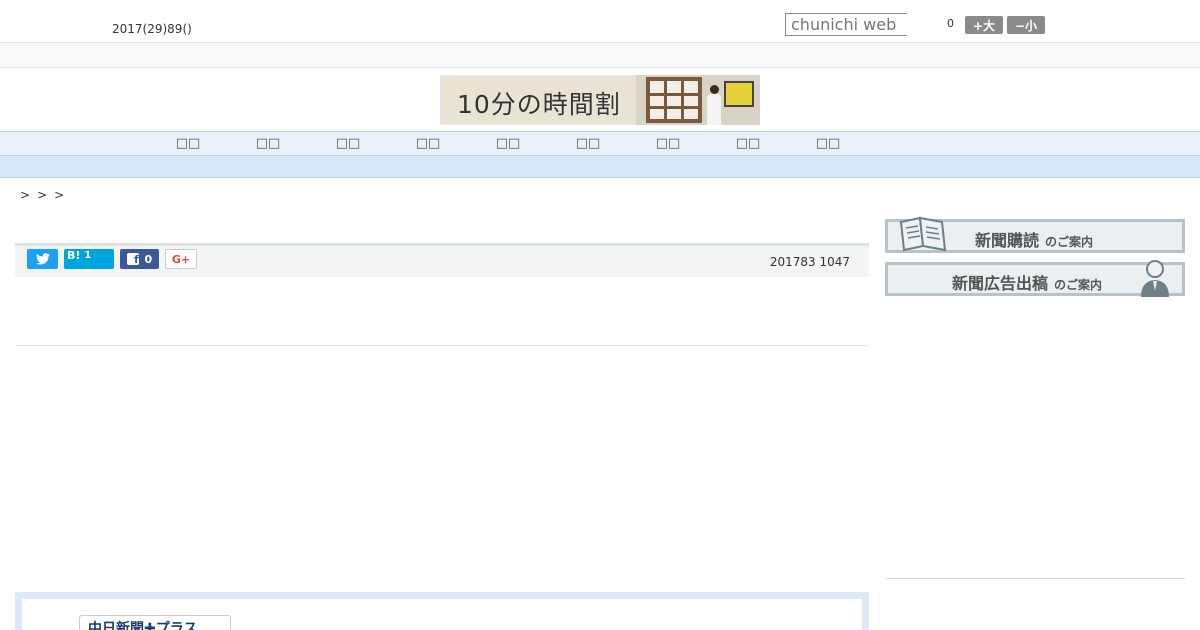 Image resolution: width=1200 pixels, height=630 pixels. What do you see at coordinates (809, 262) in the screenshot?
I see `publish-date: 201783 1047` at bounding box center [809, 262].